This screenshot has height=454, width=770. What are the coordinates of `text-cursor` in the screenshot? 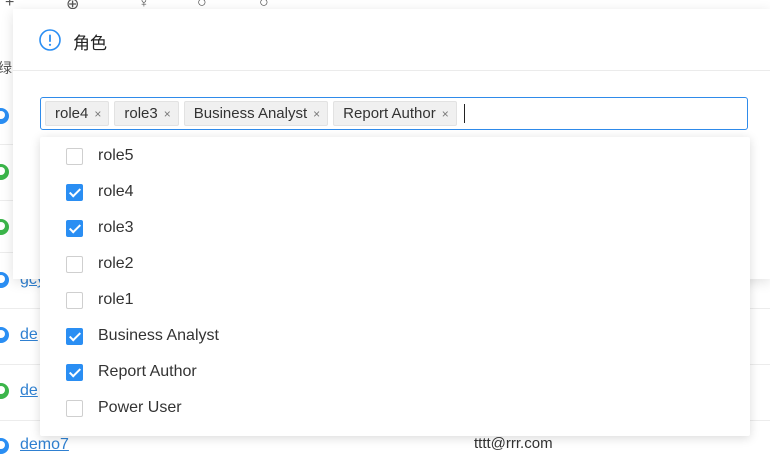 It's located at (464, 113).